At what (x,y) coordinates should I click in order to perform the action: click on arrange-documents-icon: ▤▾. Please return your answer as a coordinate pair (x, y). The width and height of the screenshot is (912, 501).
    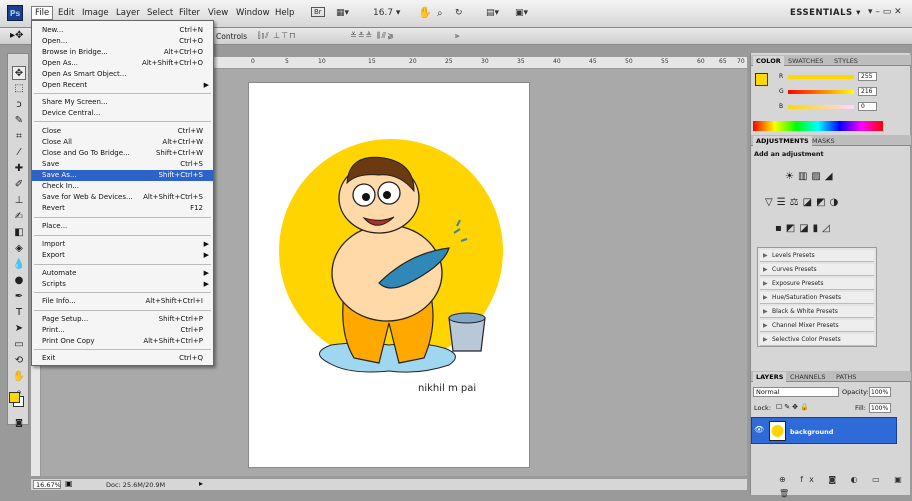
    Looking at the image, I should click on (492, 13).